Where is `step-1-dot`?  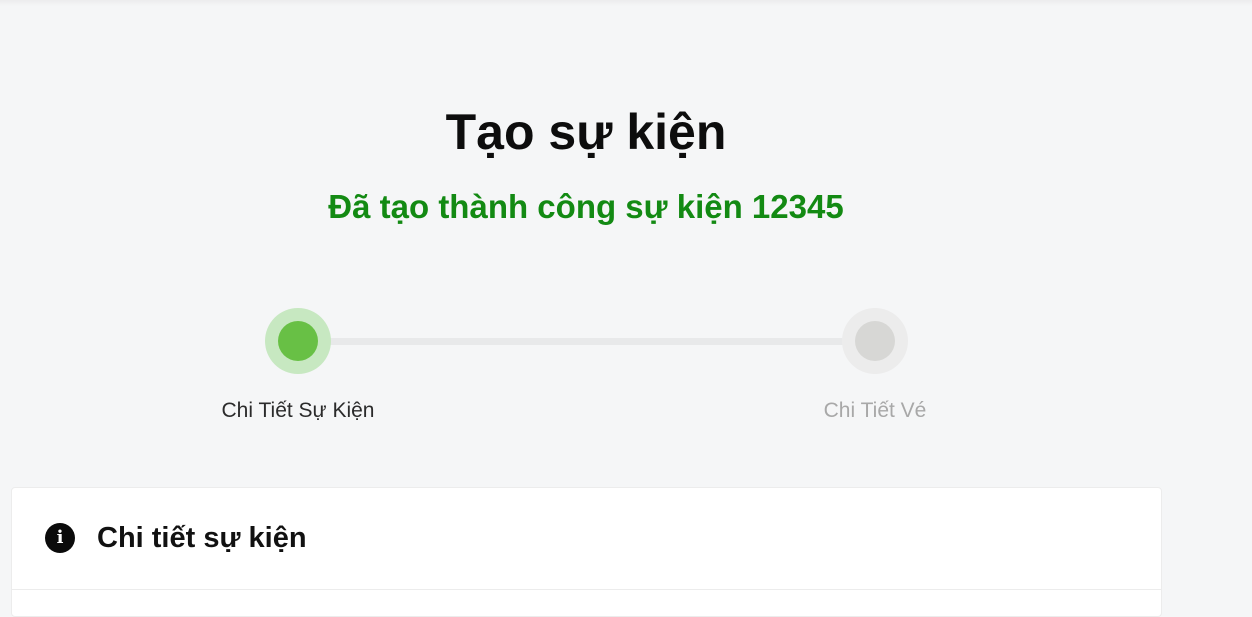 step-1-dot is located at coordinates (298, 341).